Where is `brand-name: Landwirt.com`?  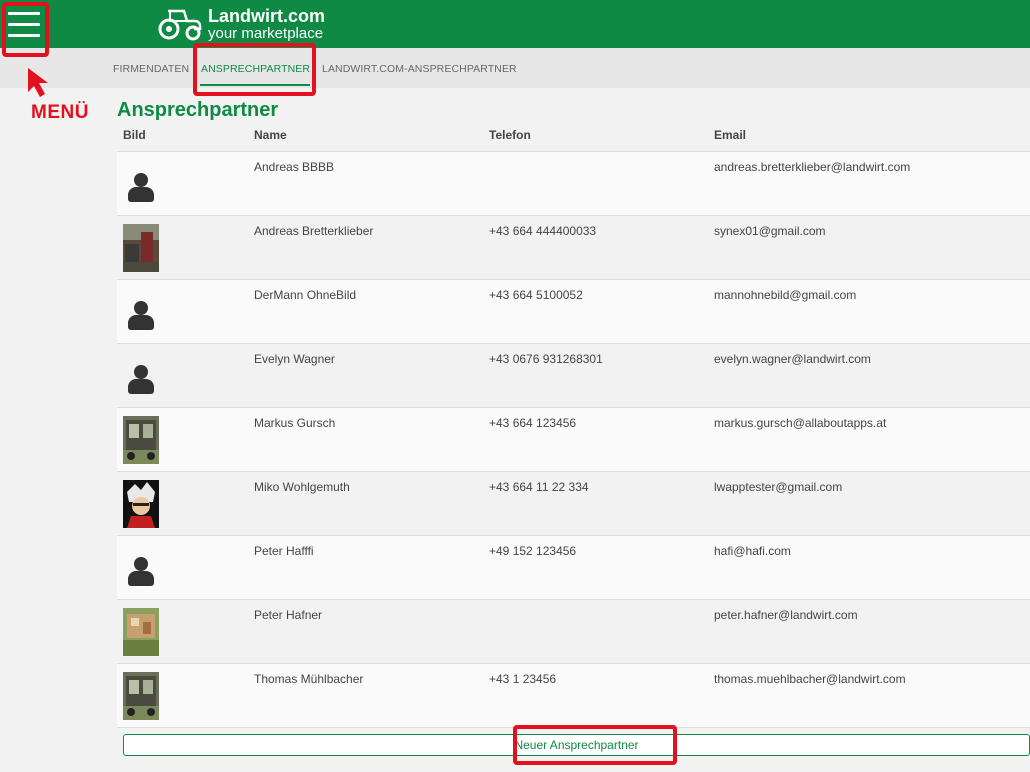
brand-name: Landwirt.com is located at coordinates (267, 16).